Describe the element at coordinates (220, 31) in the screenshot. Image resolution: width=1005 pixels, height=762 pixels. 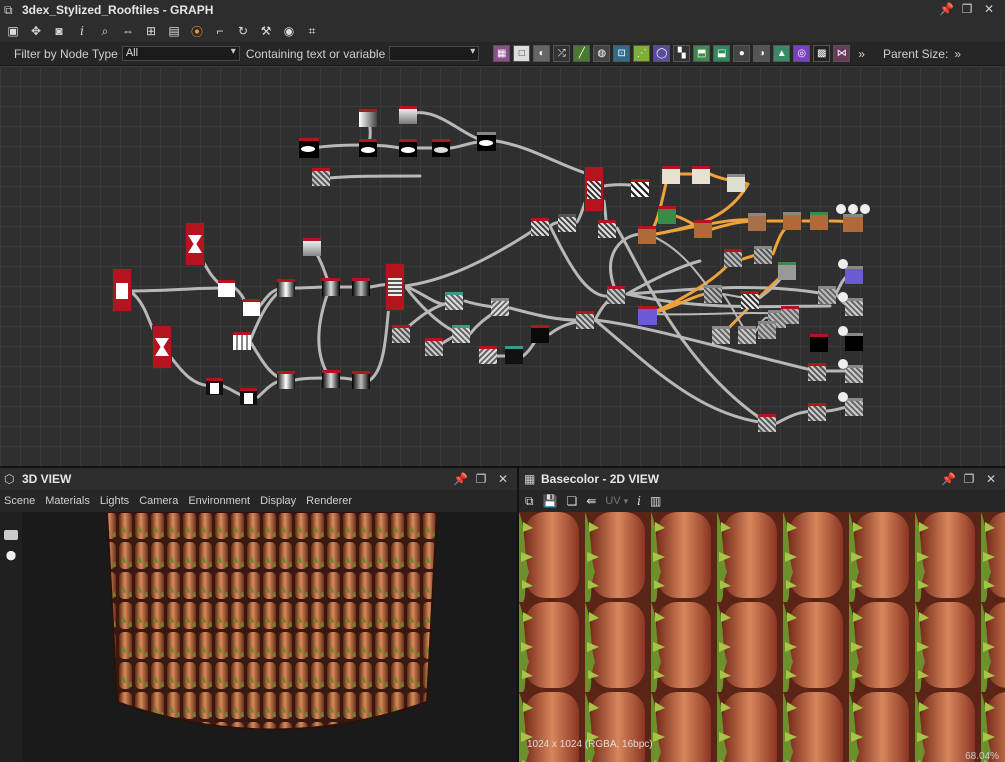
I see `layout-icon: ⌐` at that location.